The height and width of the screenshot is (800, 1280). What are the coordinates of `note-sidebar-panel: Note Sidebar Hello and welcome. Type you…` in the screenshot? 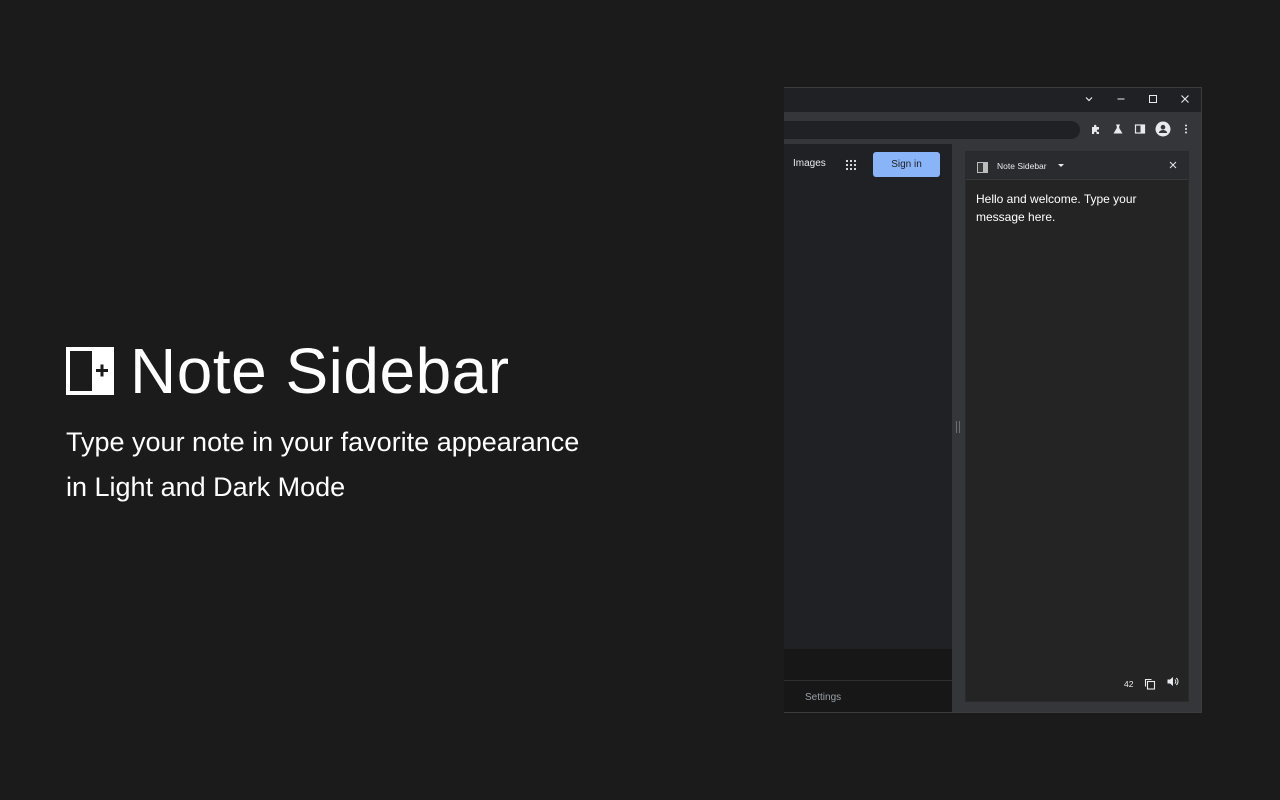 It's located at (1077, 426).